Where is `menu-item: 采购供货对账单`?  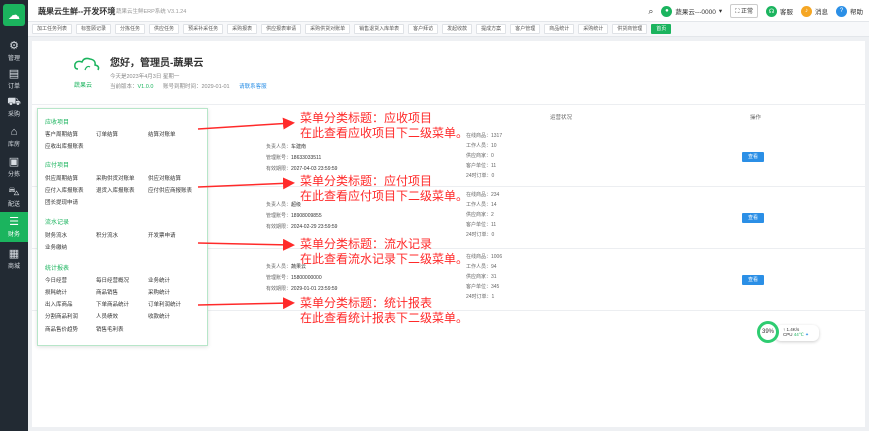 menu-item: 采购供货对账单 is located at coordinates (115, 178).